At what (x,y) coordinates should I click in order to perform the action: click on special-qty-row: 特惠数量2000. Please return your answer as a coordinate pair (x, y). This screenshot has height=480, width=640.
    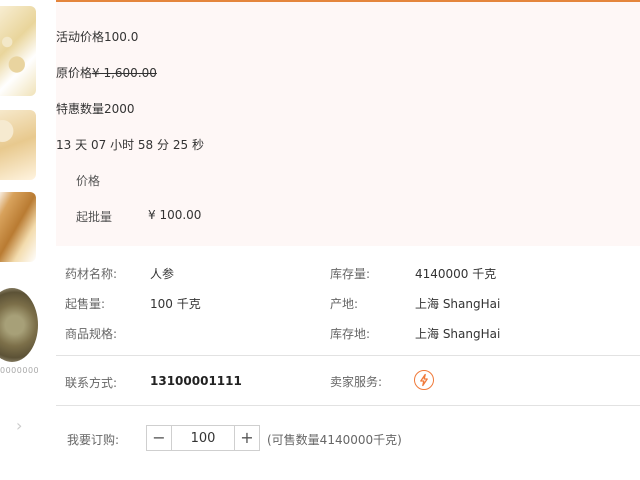
    Looking at the image, I should click on (95, 108).